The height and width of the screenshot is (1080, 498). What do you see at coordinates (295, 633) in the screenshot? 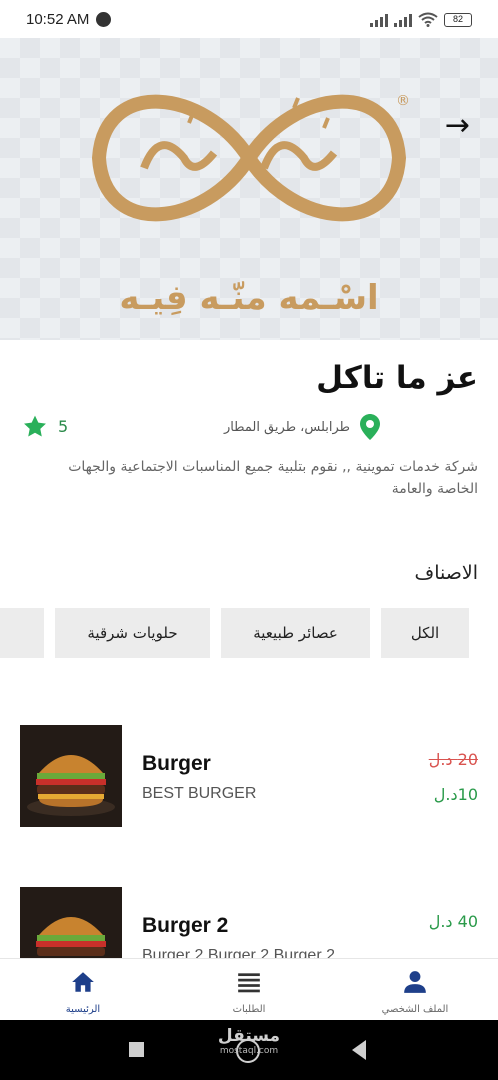
I see `chip-juices: عصائر طبيعية` at bounding box center [295, 633].